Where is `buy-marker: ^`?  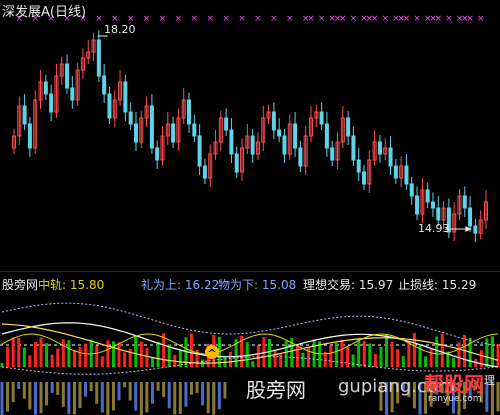 buy-marker: ^ is located at coordinates (212, 352).